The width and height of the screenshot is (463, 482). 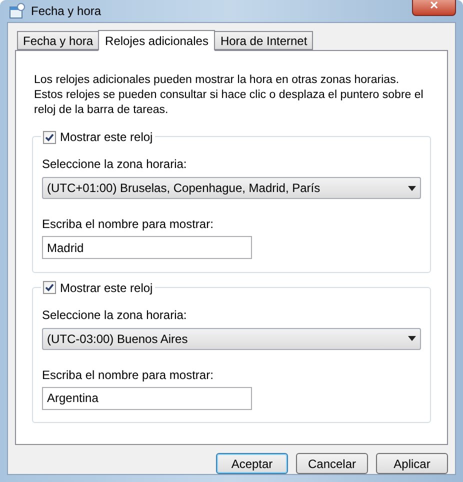 I want to click on window-title: Fecha y hora, so click(x=66, y=11).